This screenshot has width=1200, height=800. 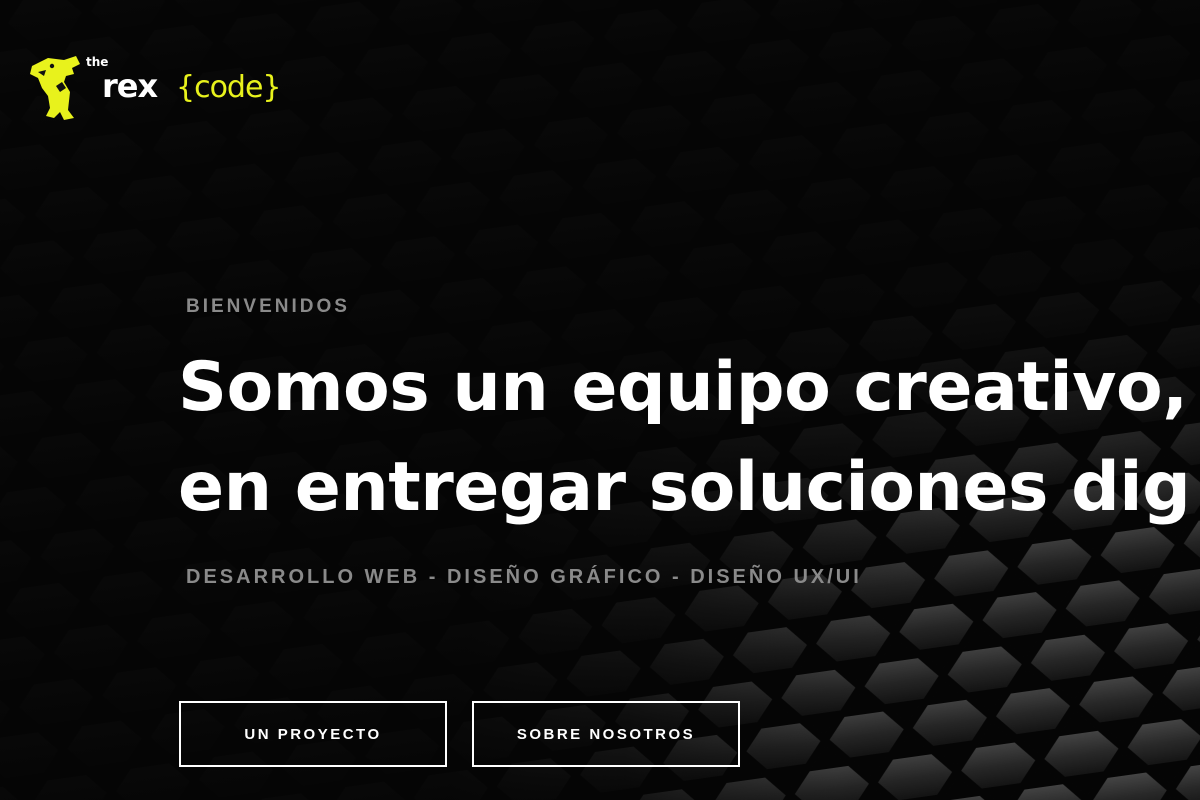 I want to click on project-button-label: UN PROYECTO, so click(x=313, y=734).